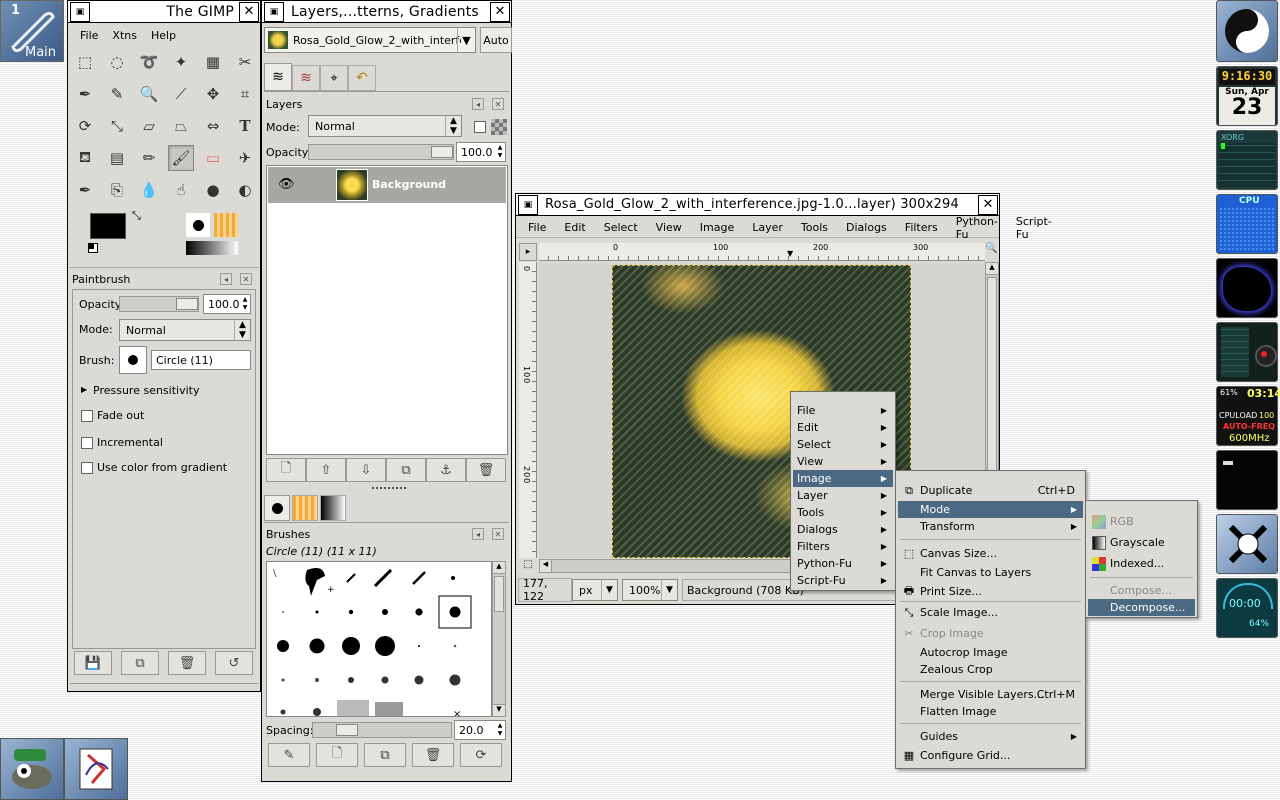  What do you see at coordinates (843, 478) in the screenshot?
I see `context-menu-image: Image ▶` at bounding box center [843, 478].